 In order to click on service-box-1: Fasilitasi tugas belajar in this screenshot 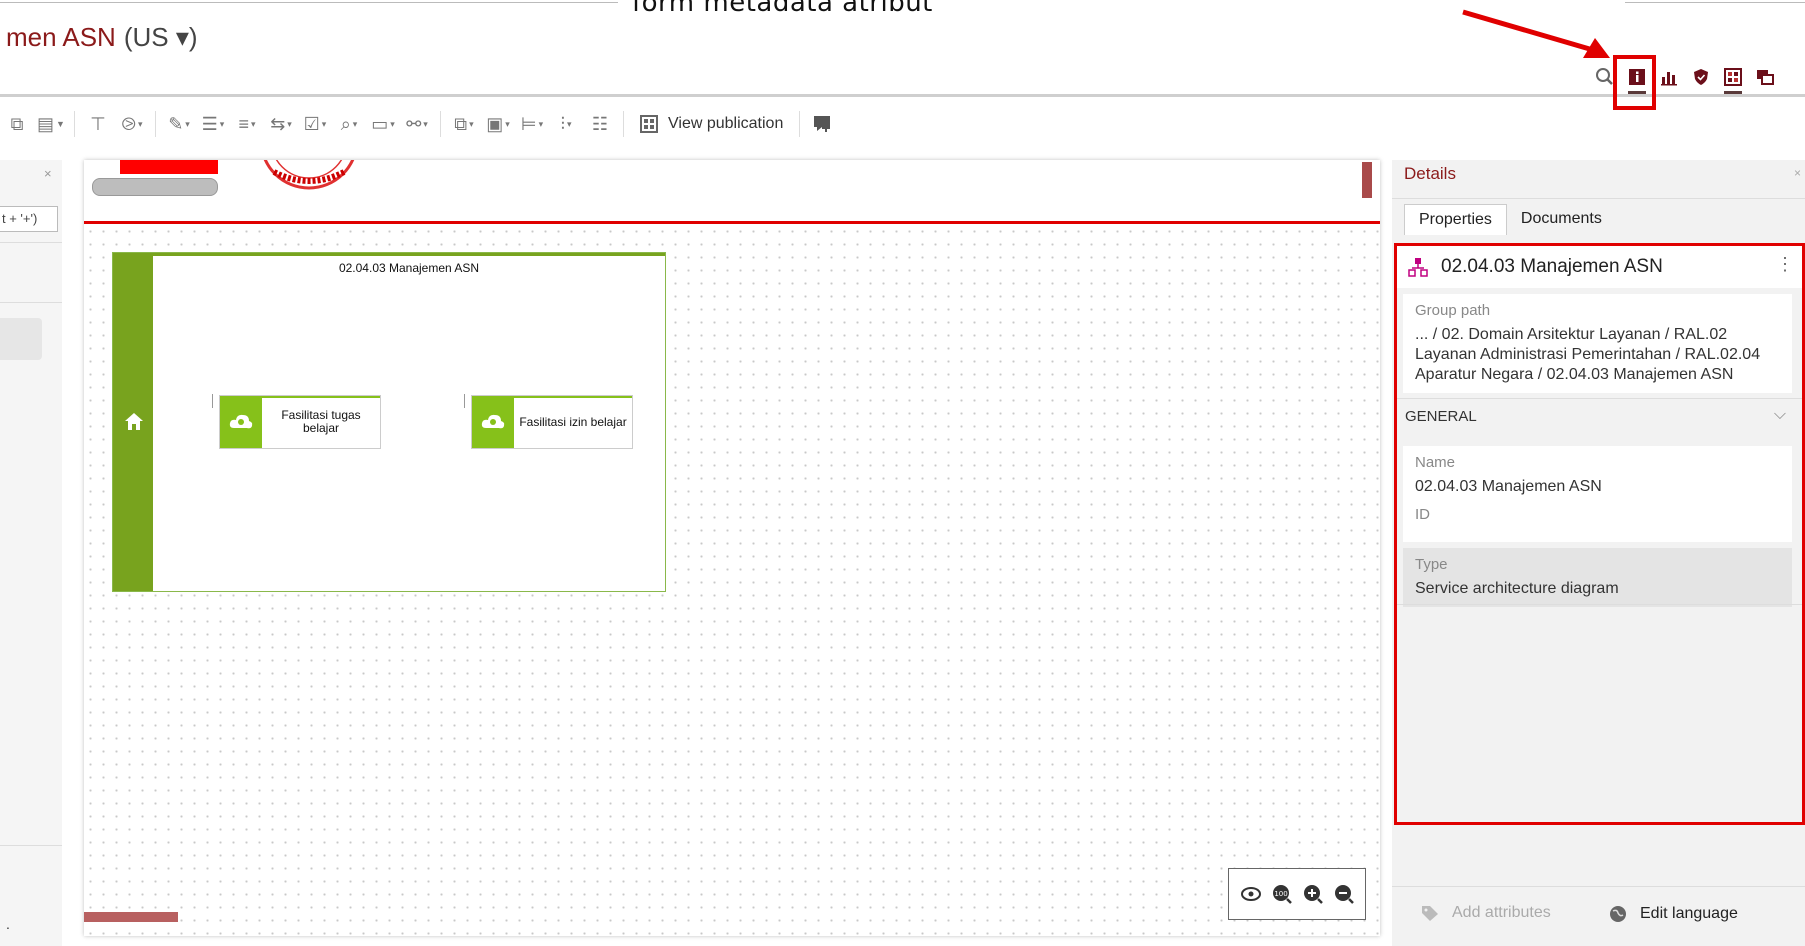, I will do `click(296, 421)`.